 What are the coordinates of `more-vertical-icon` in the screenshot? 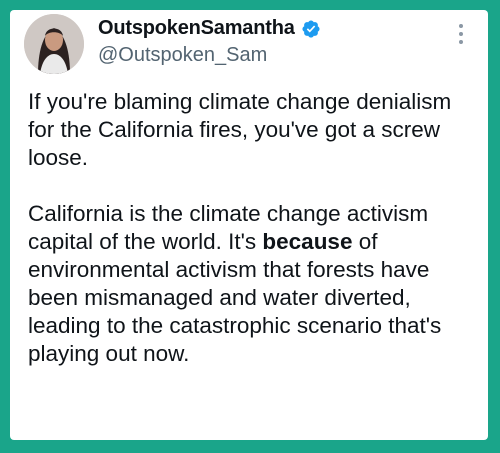 It's located at (461, 34).